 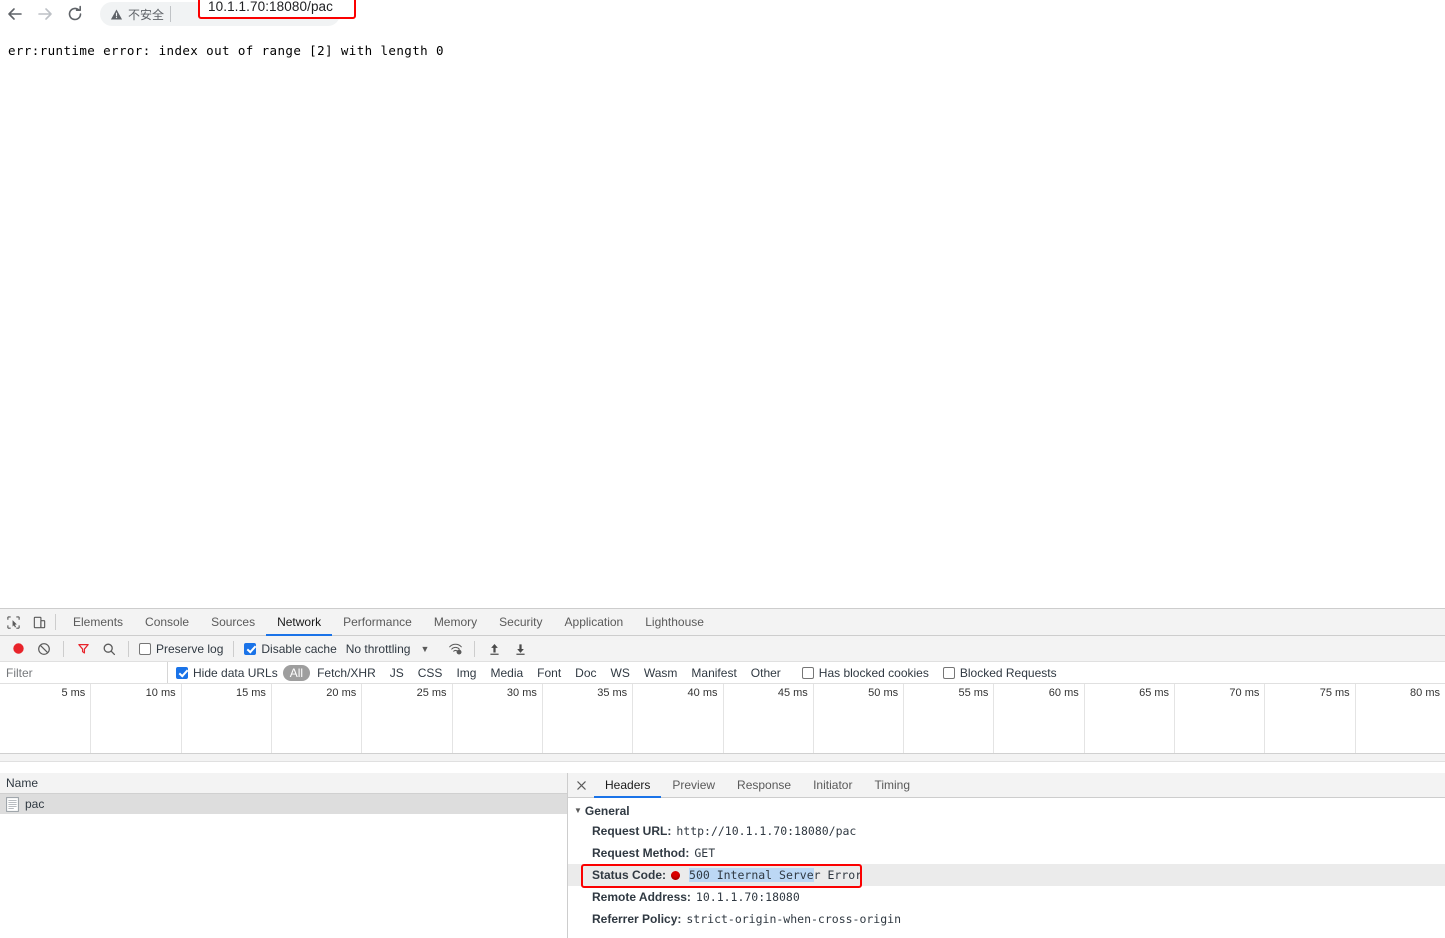 I want to click on tab-sources: Sources, so click(x=233, y=622).